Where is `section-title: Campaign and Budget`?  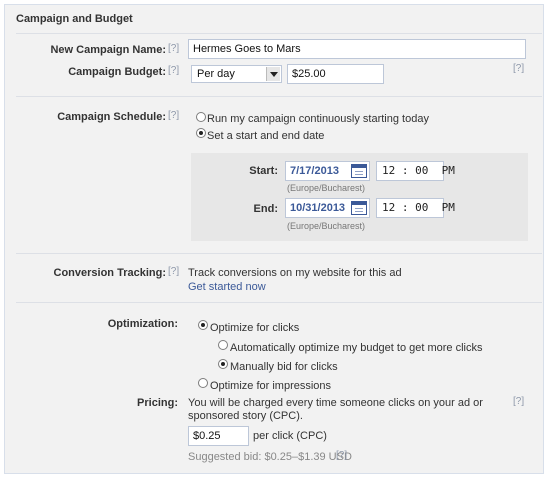 section-title: Campaign and Budget is located at coordinates (74, 19).